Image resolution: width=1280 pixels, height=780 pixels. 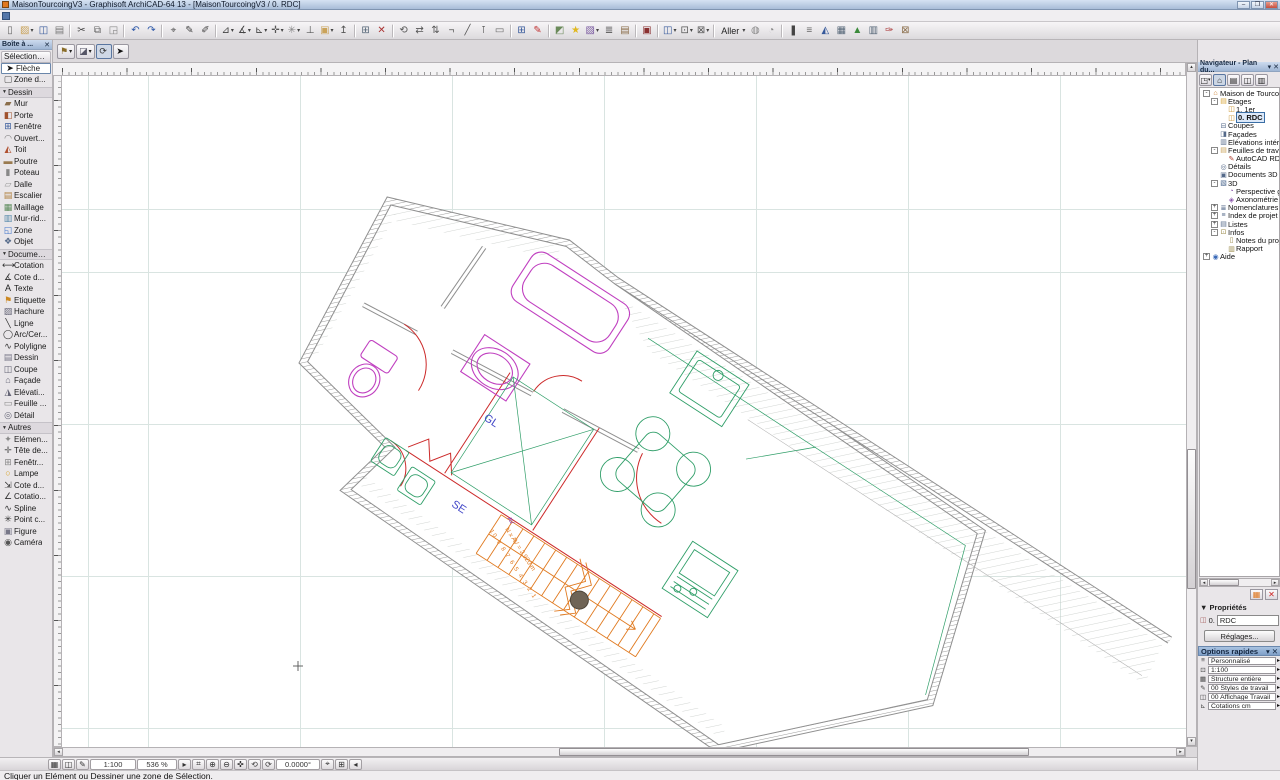 What do you see at coordinates (669, 31) in the screenshot?
I see `toolbar-icon-zoom-options: ◫ ▾` at bounding box center [669, 31].